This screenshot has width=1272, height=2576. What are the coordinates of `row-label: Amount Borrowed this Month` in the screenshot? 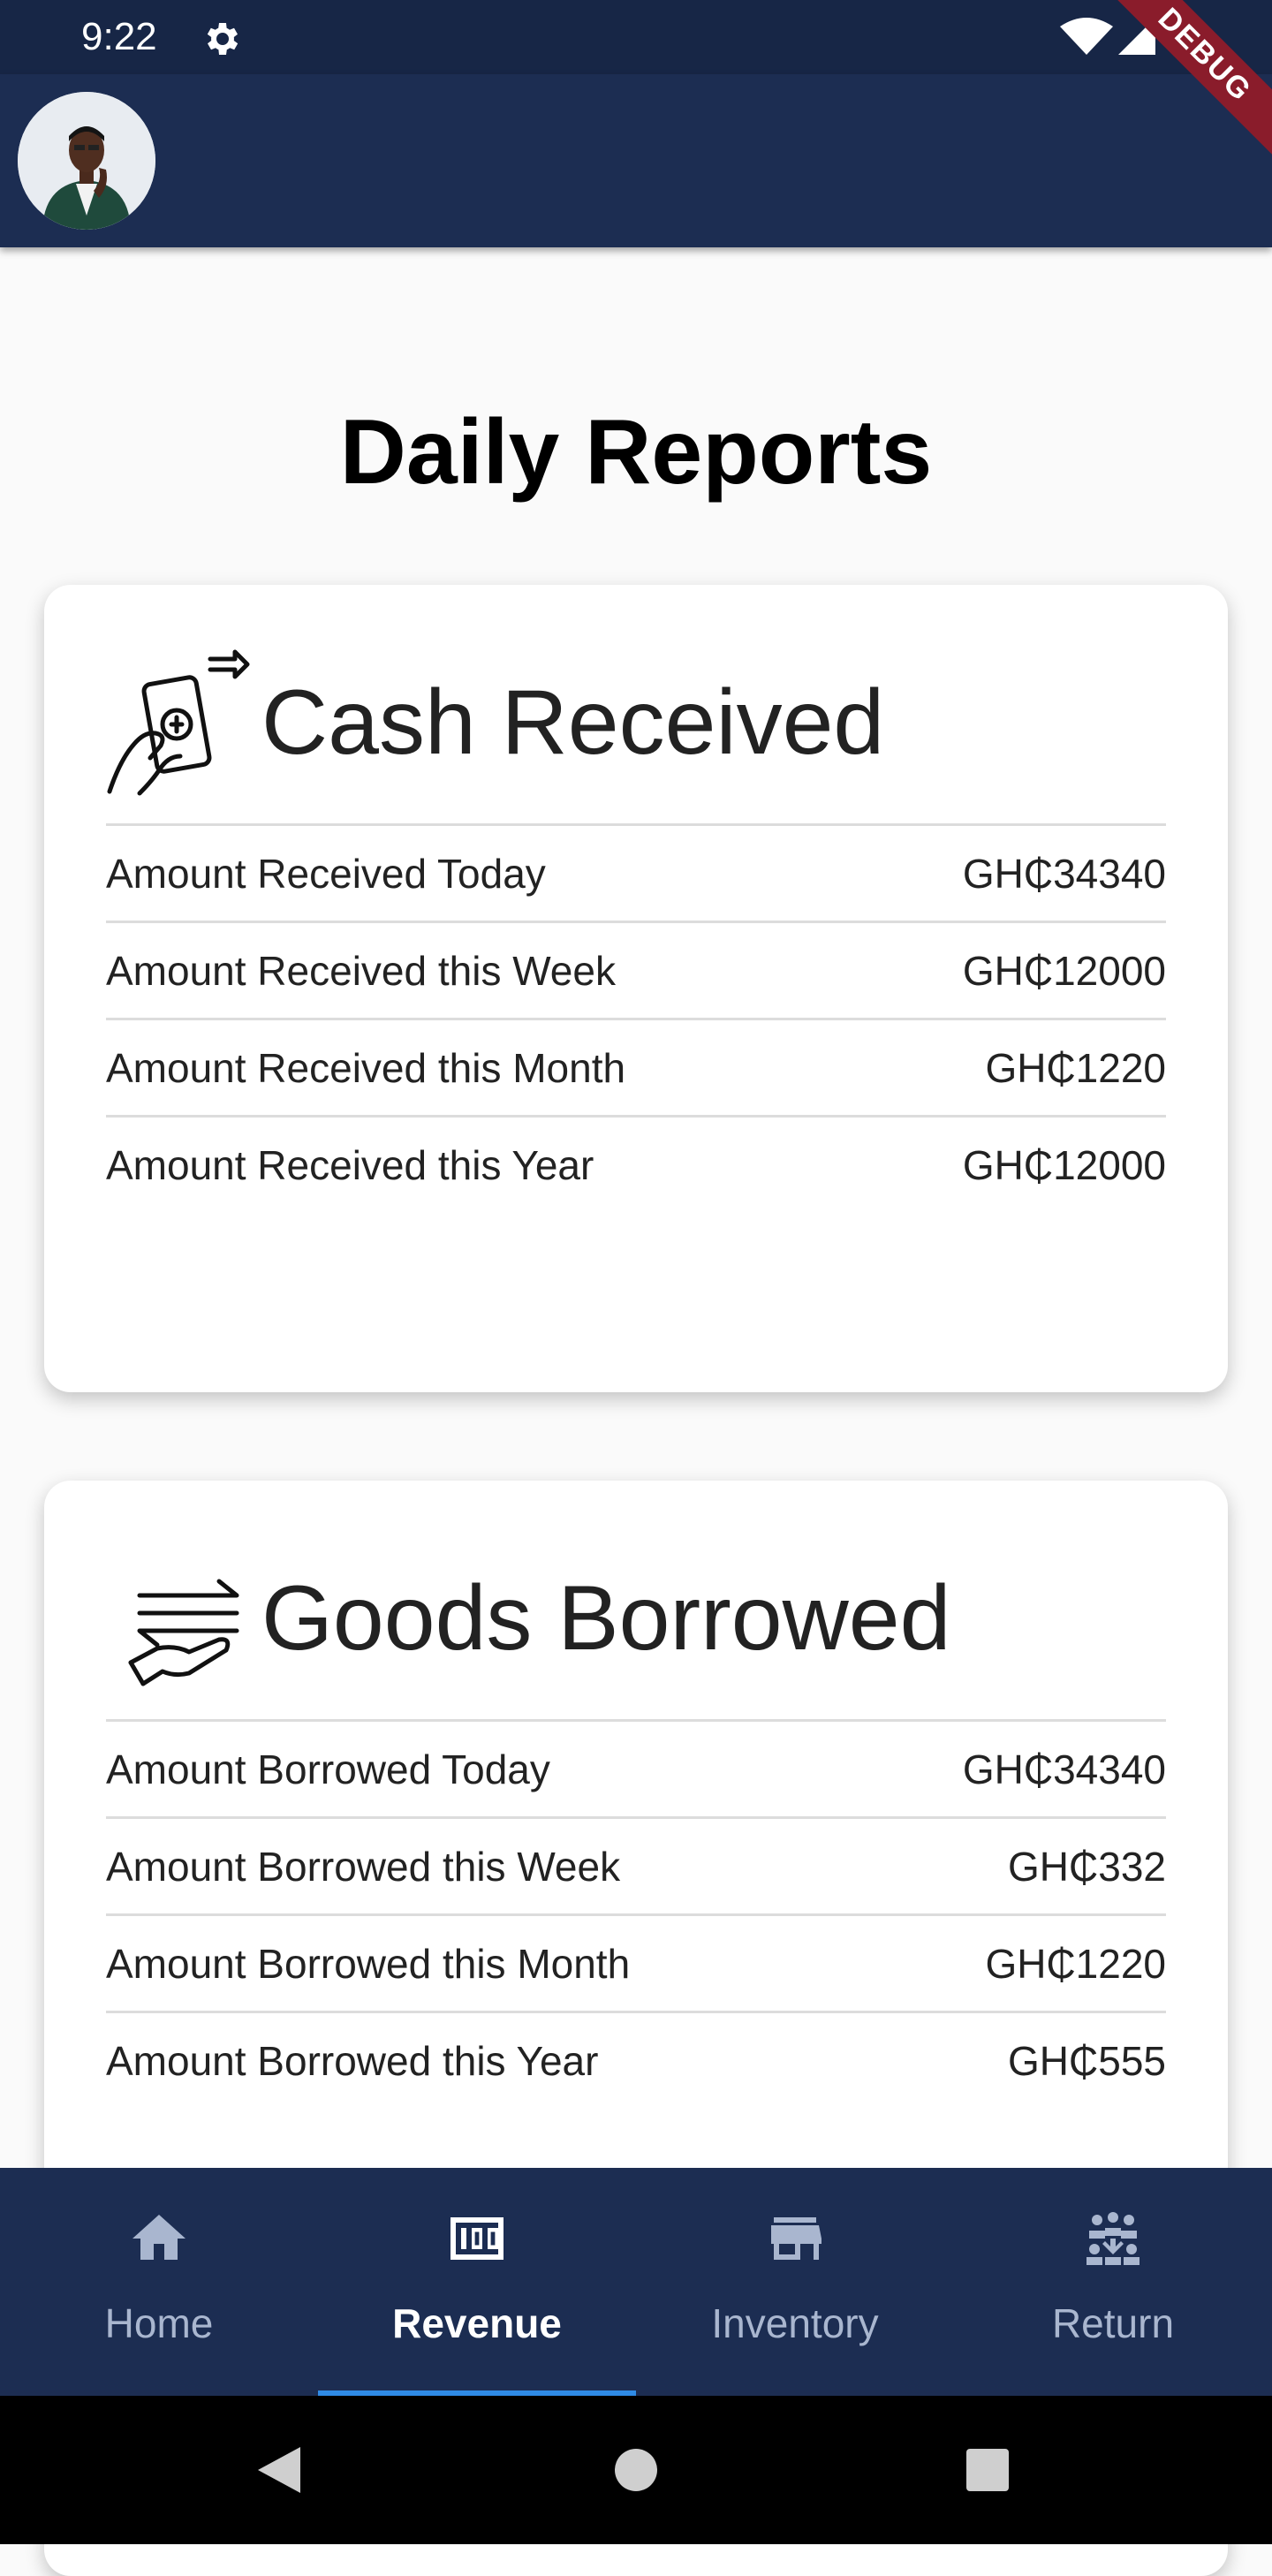 It's located at (368, 1964).